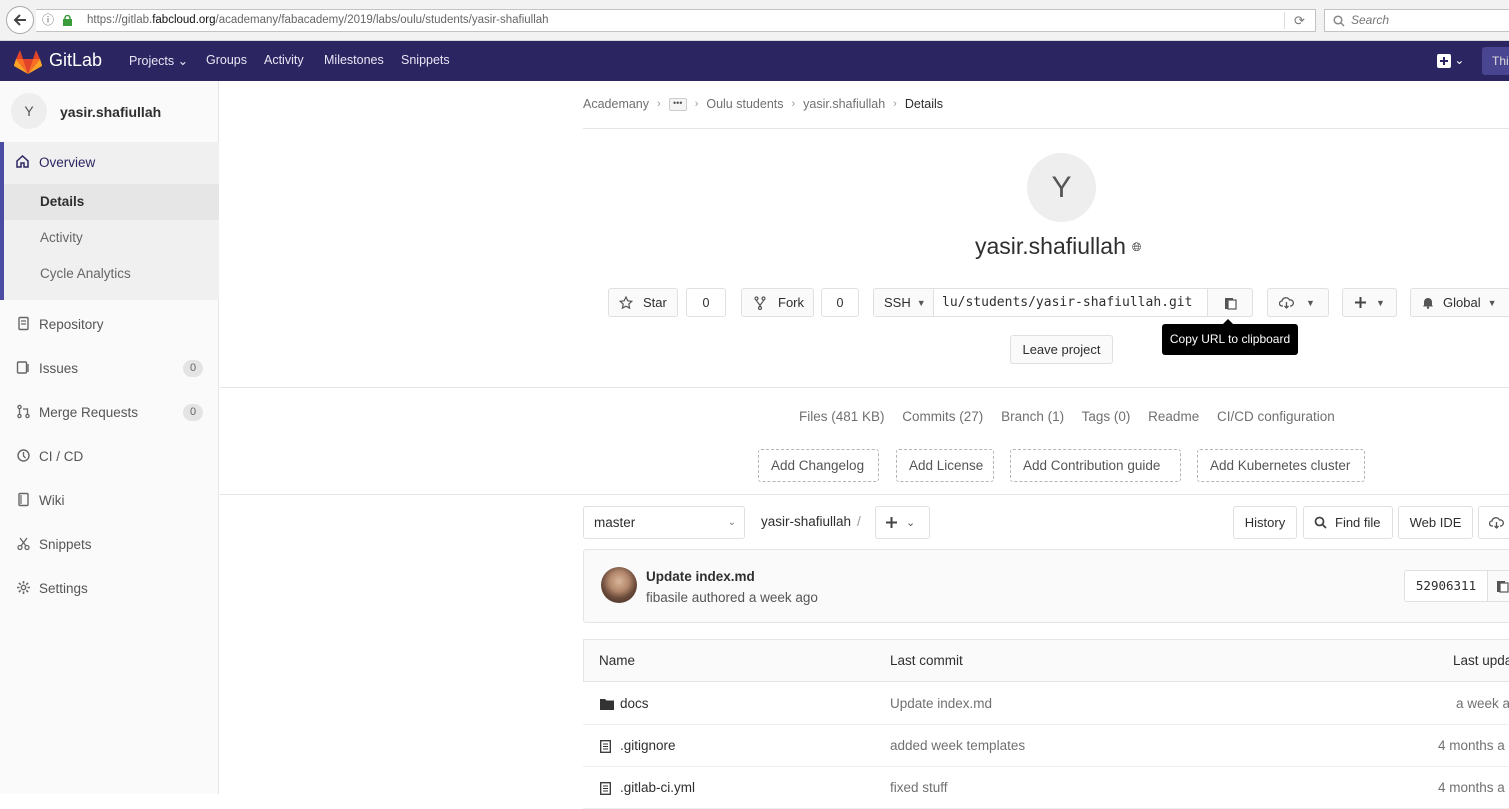 The image size is (1509, 809). I want to click on stat-branch: Branch (1), so click(1032, 416).